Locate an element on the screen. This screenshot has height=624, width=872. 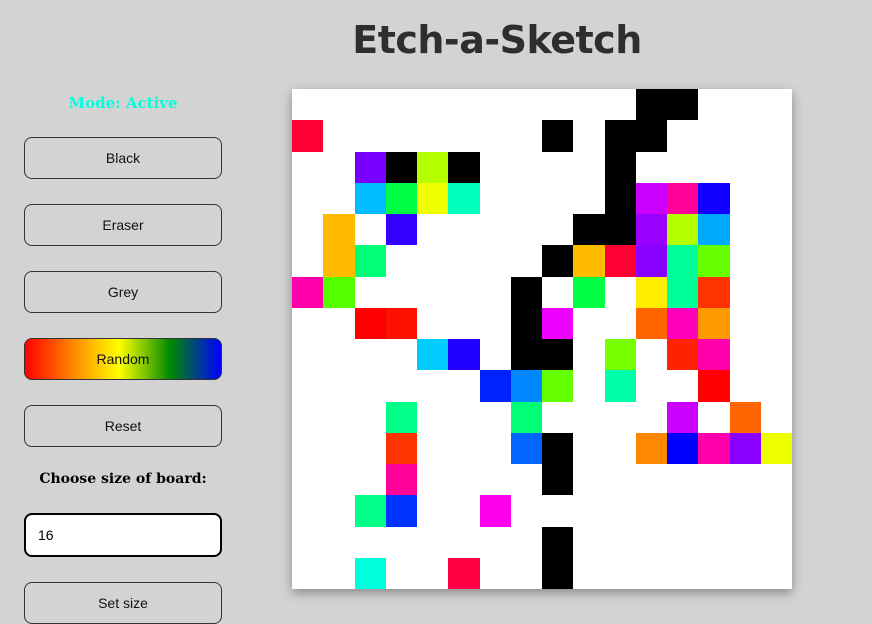
reset-button: Reset is located at coordinates (123, 426).